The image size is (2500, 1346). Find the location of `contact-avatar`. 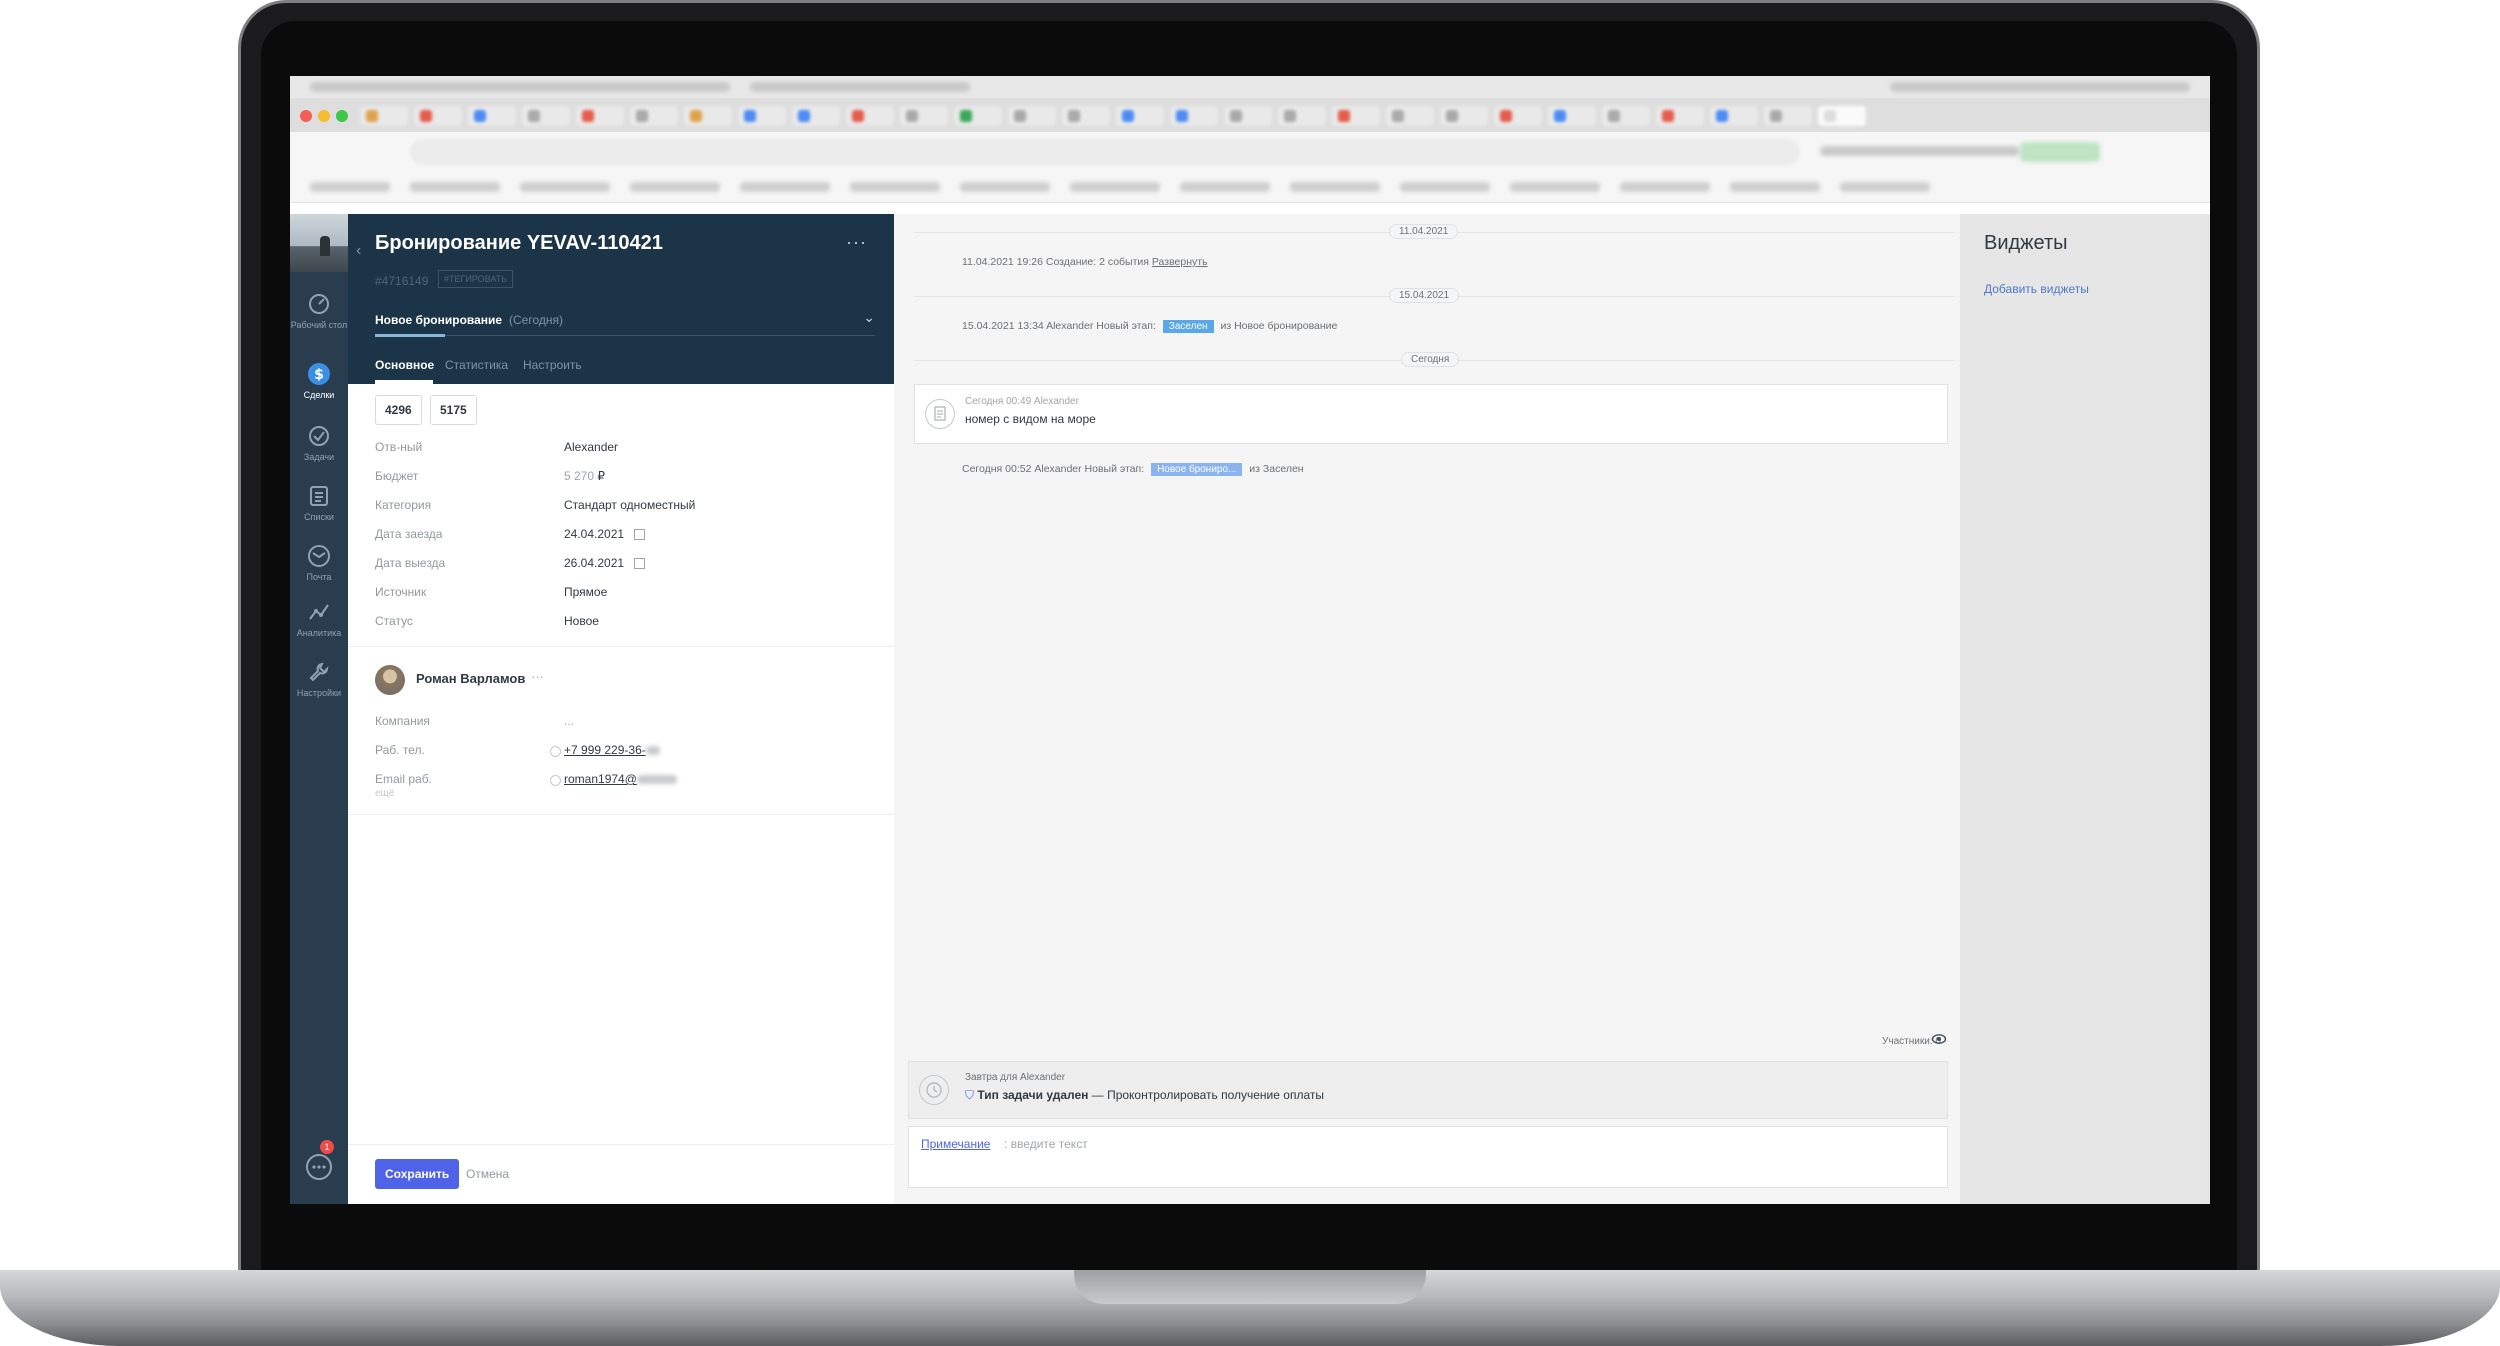

contact-avatar is located at coordinates (390, 680).